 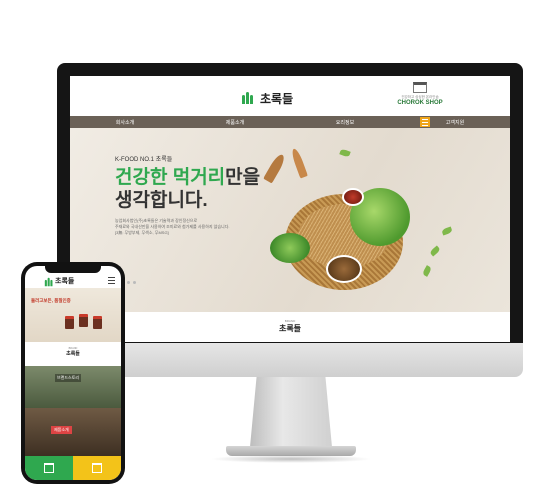 I want to click on mobile-story-section: 브랜드스토리, so click(x=73, y=387).